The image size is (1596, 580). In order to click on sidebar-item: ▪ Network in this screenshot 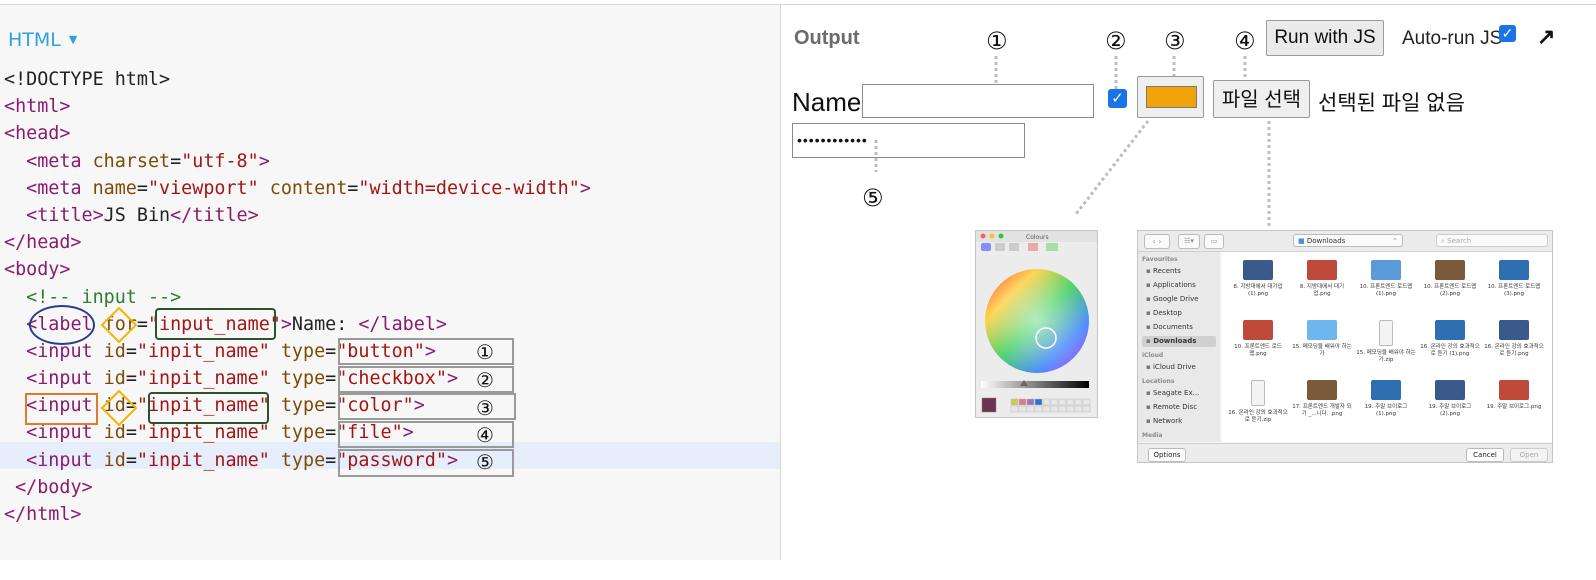, I will do `click(1179, 421)`.